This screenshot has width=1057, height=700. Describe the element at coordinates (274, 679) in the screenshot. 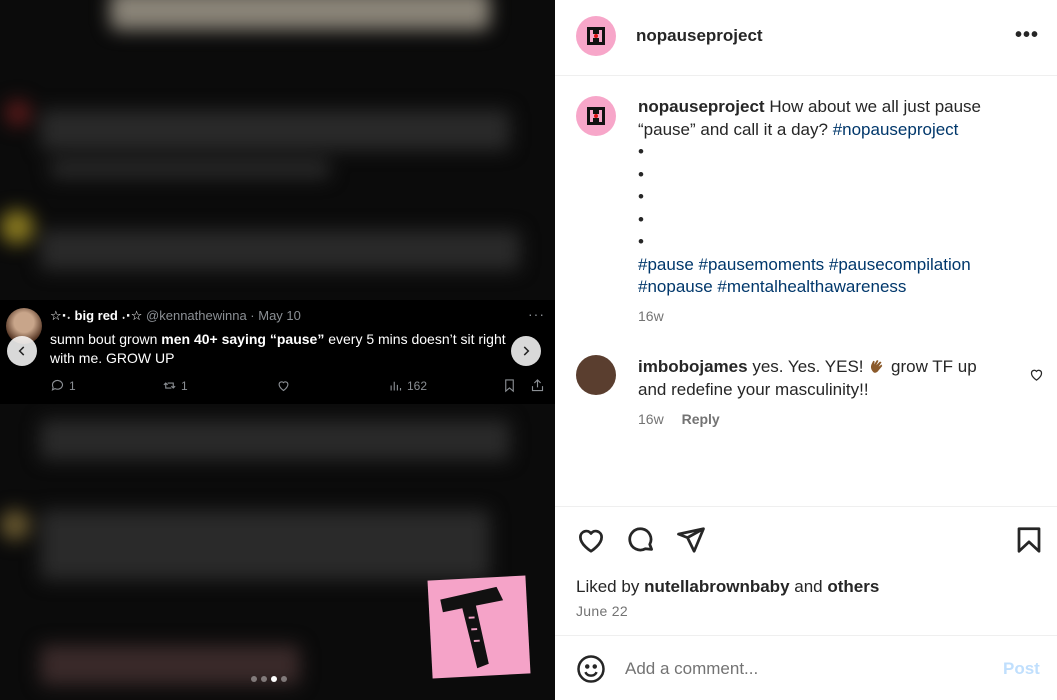

I see `carousel-dot-active` at that location.